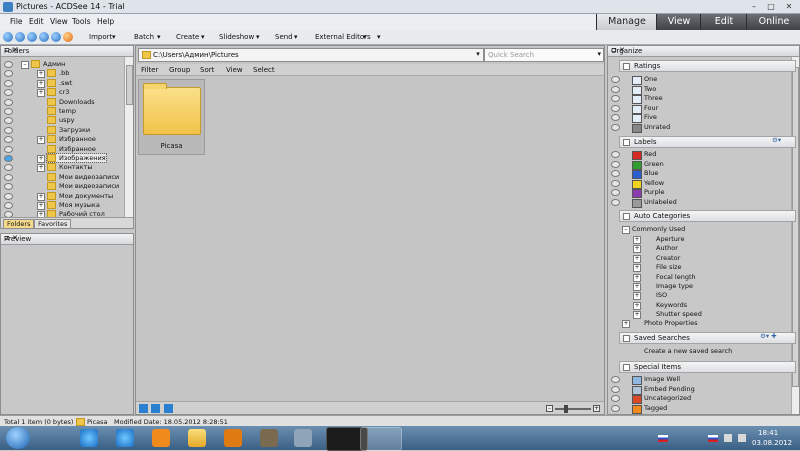 Image resolution: width=800 pixels, height=451 pixels. What do you see at coordinates (650, 79) in the screenshot?
I see `rating-item: One` at bounding box center [650, 79].